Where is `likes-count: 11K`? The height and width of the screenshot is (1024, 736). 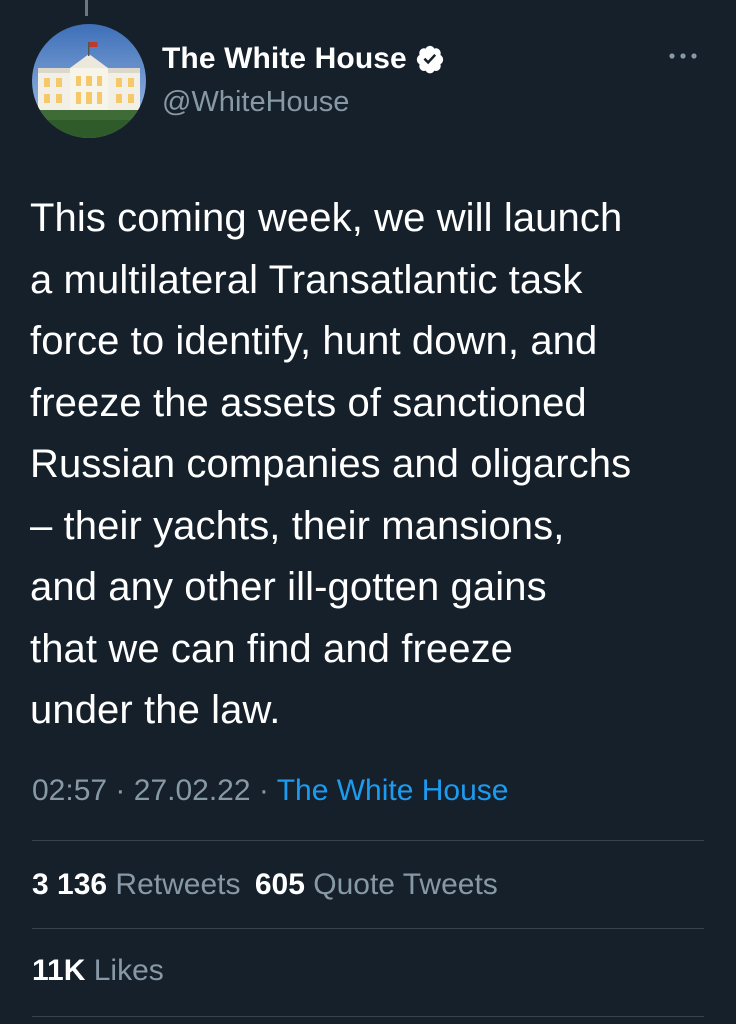 likes-count: 11K is located at coordinates (59, 970).